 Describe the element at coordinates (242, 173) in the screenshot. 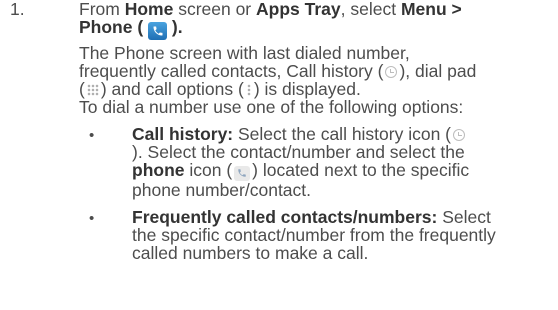

I see `phone-icon` at that location.